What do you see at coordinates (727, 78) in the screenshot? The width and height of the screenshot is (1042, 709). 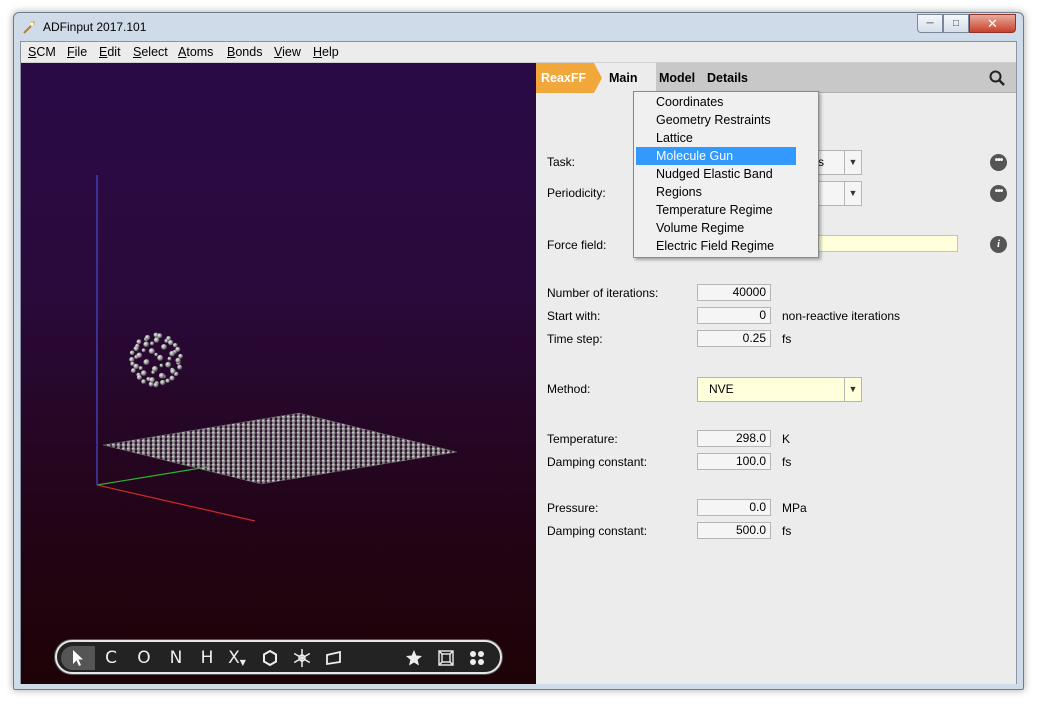 I see `details-menu: Details` at bounding box center [727, 78].